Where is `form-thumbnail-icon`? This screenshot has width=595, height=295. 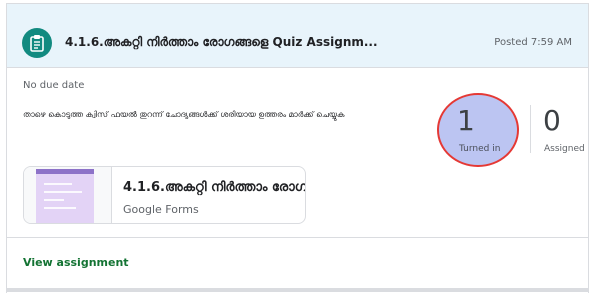
form-thumbnail-icon is located at coordinates (68, 195).